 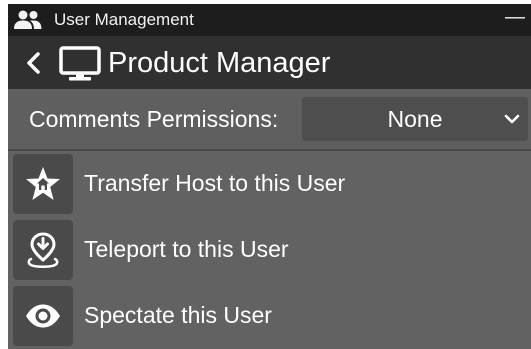 I want to click on spectate-label: Spectate this User, so click(x=178, y=315).